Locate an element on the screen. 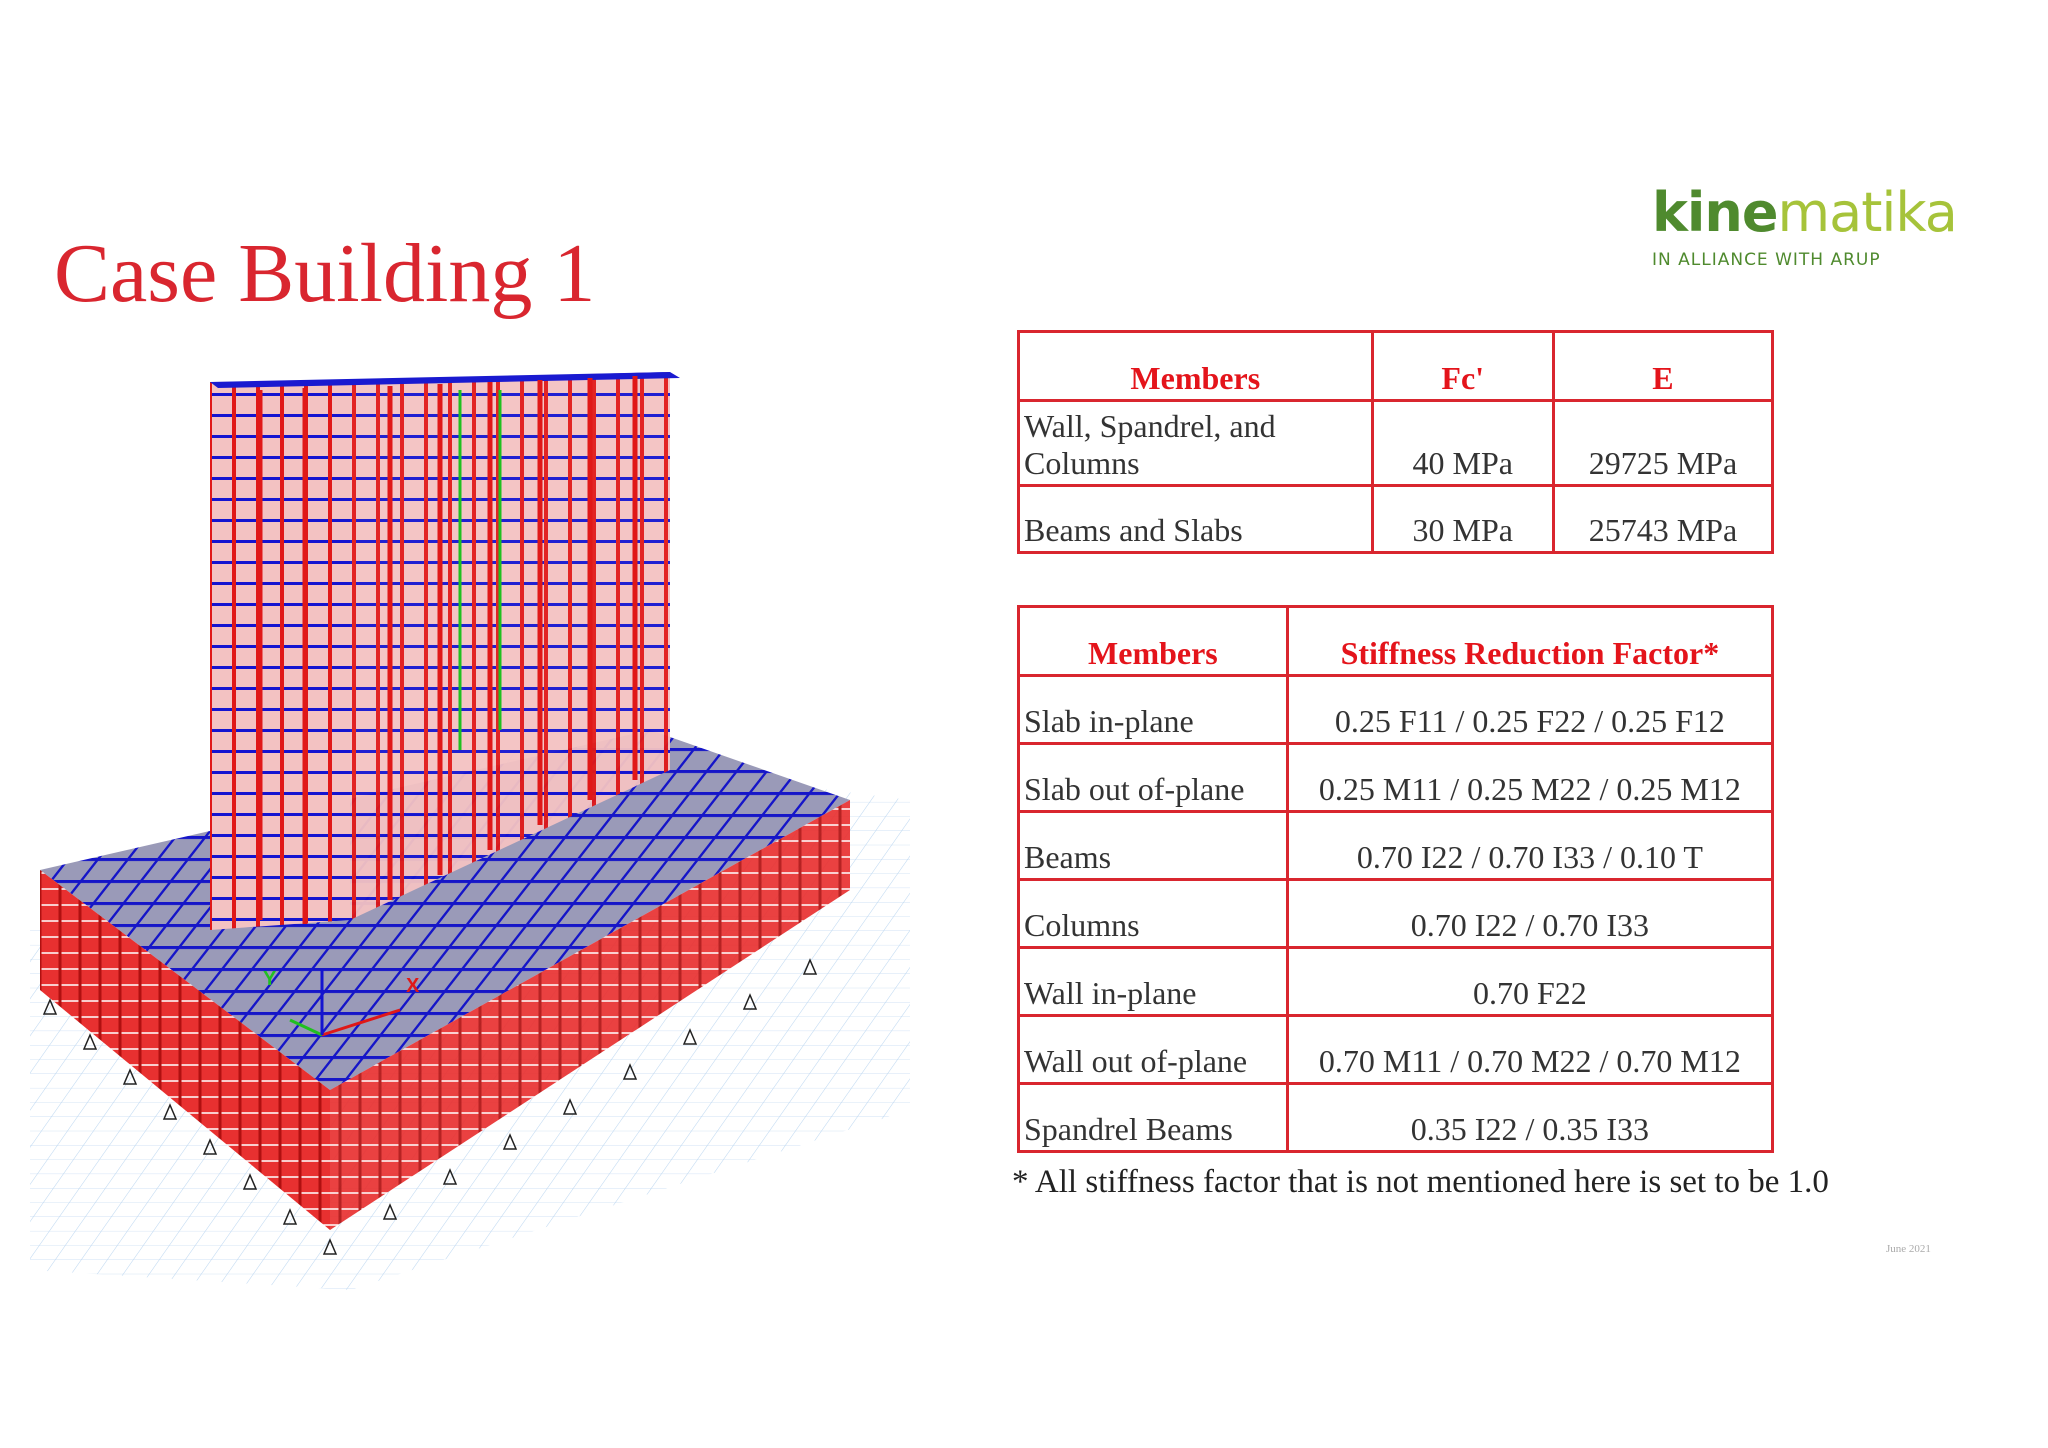 This screenshot has width=2048, height=1448. table-header-row: Members Stiffness Reduction Factor* is located at coordinates (1396, 641).